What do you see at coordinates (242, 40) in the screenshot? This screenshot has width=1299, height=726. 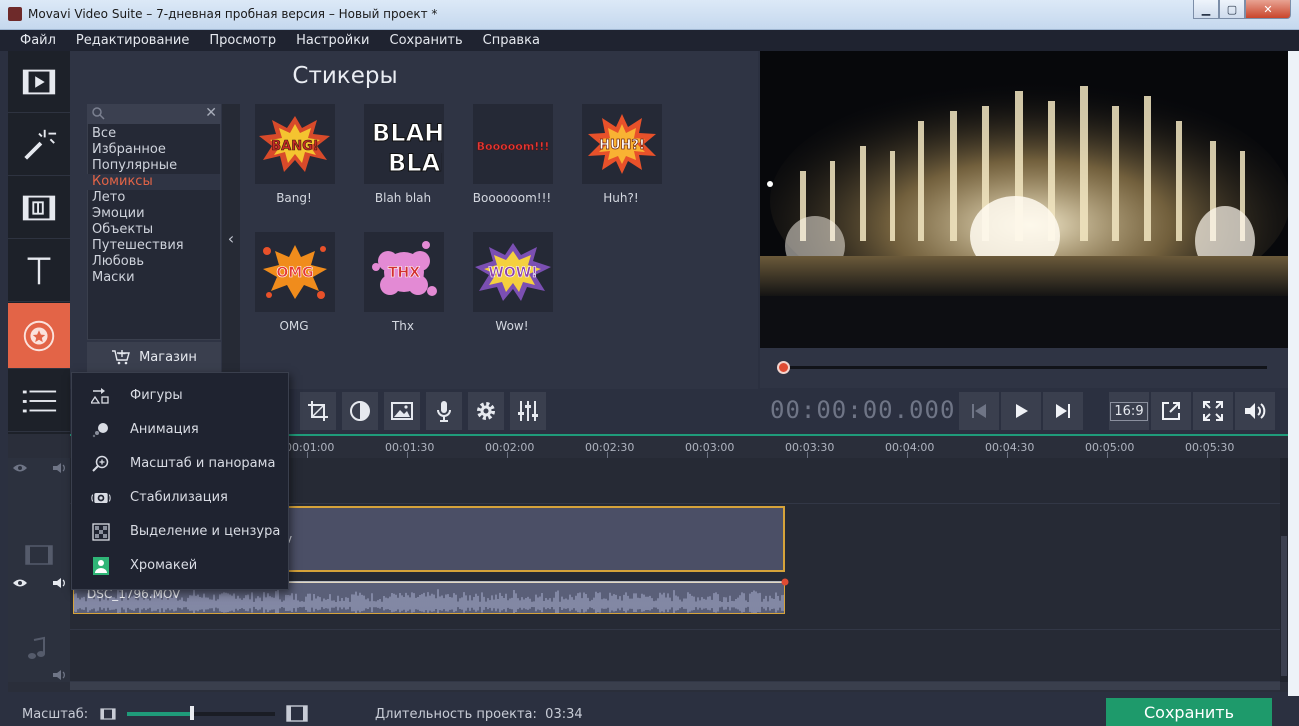 I see `menu-view: Просмотр` at bounding box center [242, 40].